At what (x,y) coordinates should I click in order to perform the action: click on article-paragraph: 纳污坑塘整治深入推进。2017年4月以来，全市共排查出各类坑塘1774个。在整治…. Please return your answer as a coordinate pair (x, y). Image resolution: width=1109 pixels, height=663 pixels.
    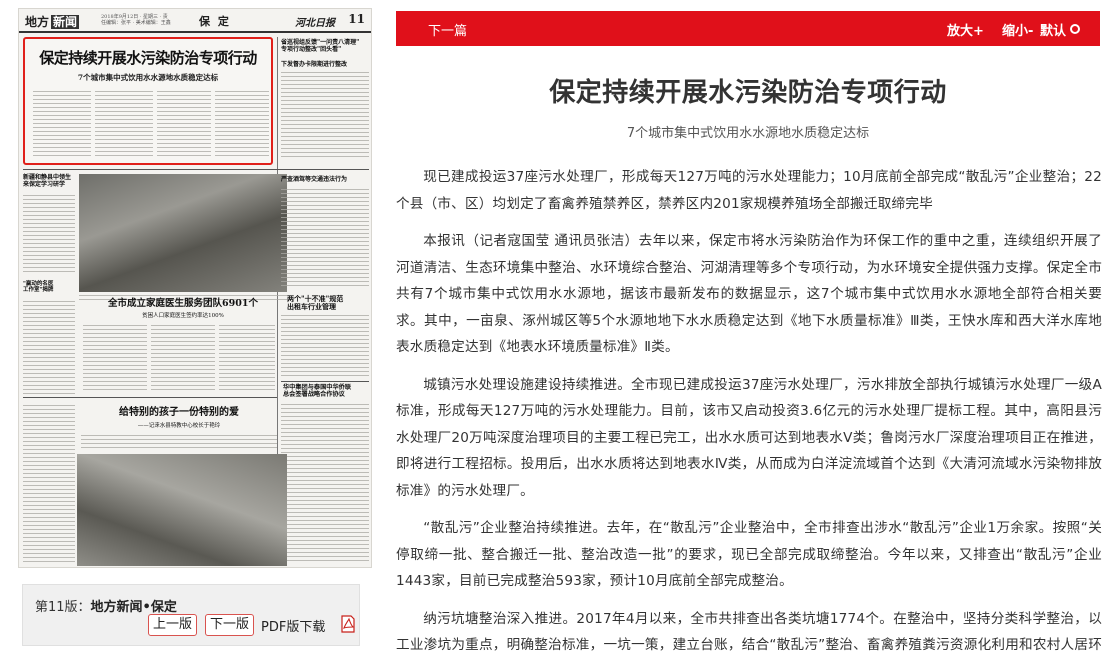
    Looking at the image, I should click on (749, 632).